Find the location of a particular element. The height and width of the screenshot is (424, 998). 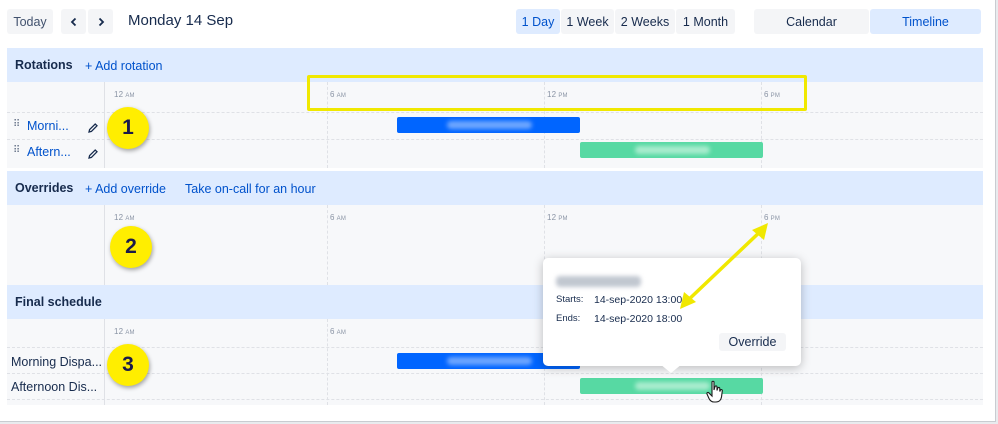

take-oncall-link: Take on-call for an hour is located at coordinates (250, 189).